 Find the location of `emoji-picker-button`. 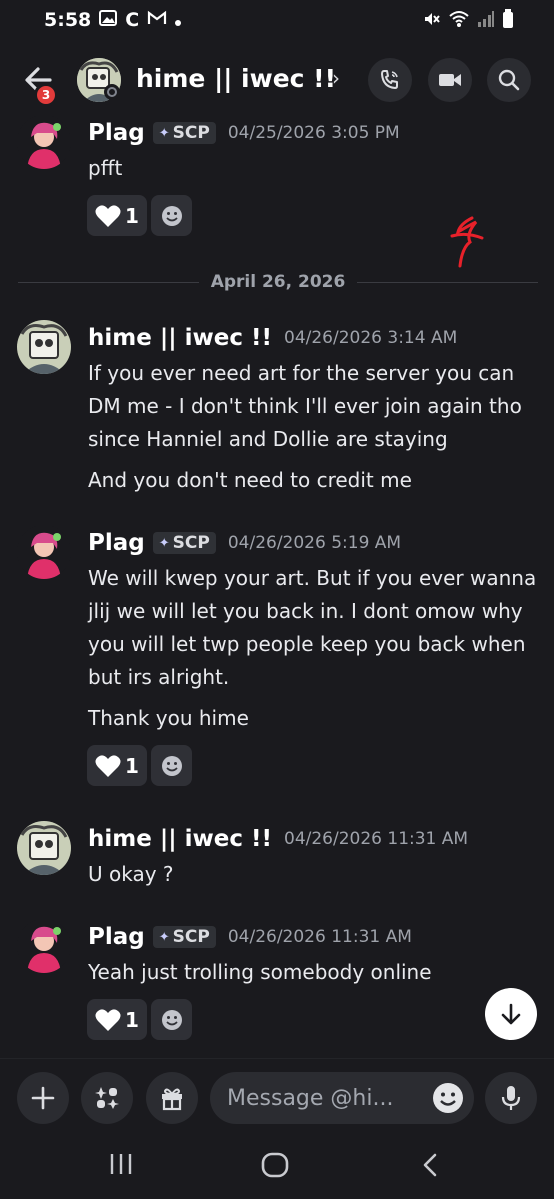

emoji-picker-button is located at coordinates (448, 1101).